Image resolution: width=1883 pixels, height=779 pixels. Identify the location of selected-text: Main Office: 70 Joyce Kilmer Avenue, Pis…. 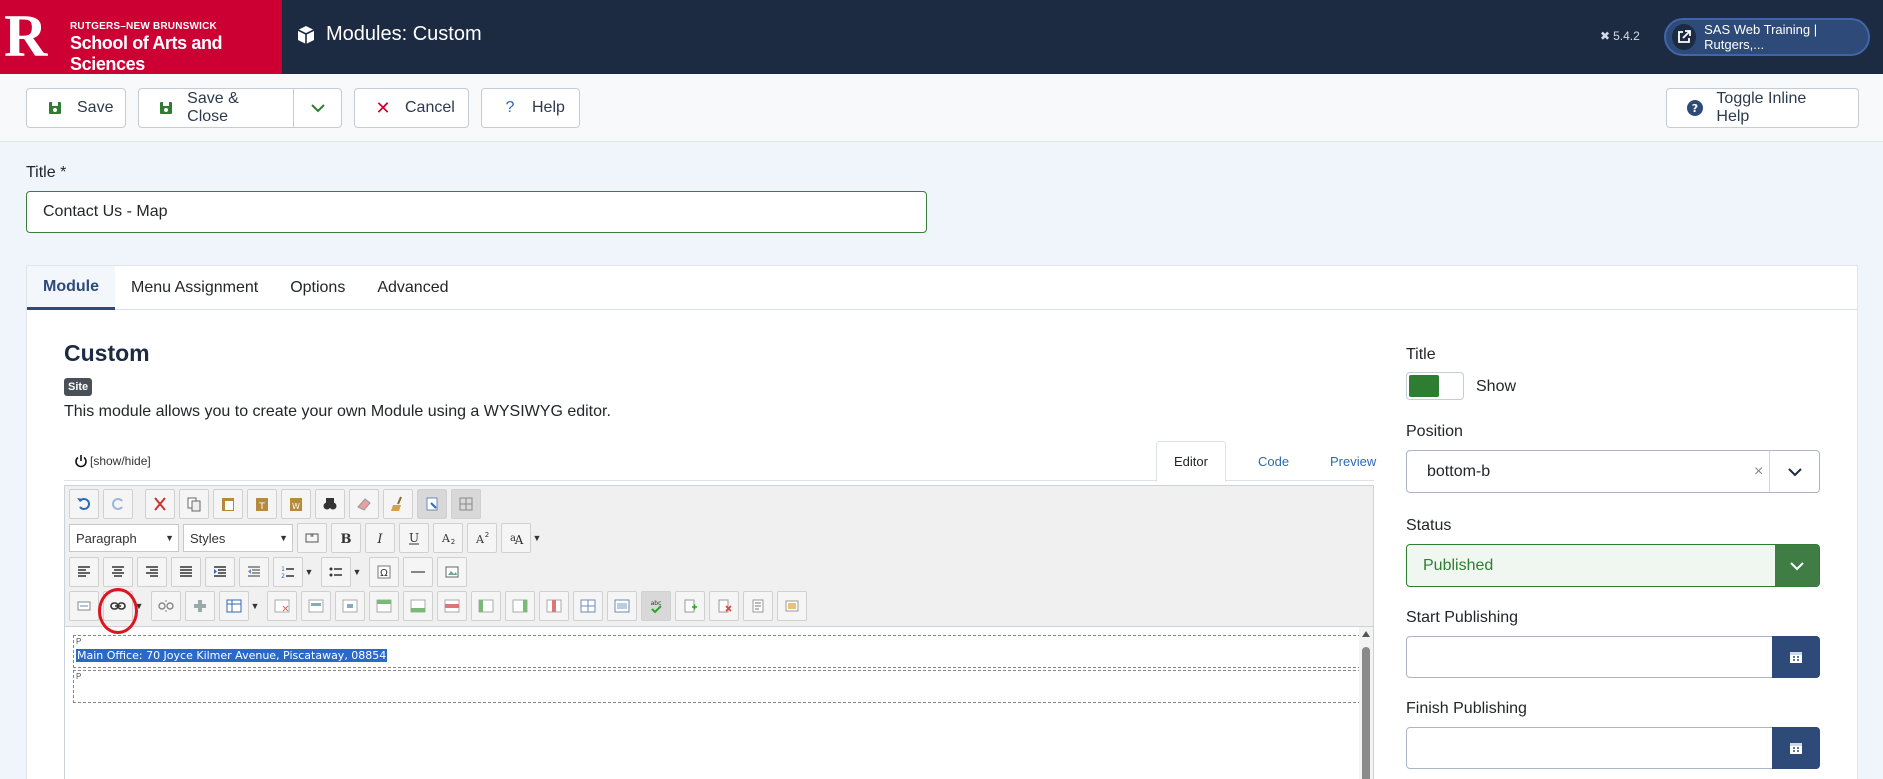
(232, 655).